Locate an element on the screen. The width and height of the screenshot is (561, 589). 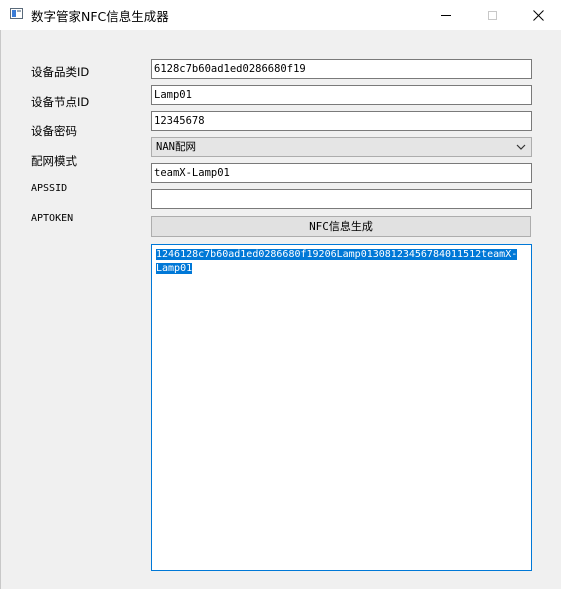
minimize-button is located at coordinates (446, 15).